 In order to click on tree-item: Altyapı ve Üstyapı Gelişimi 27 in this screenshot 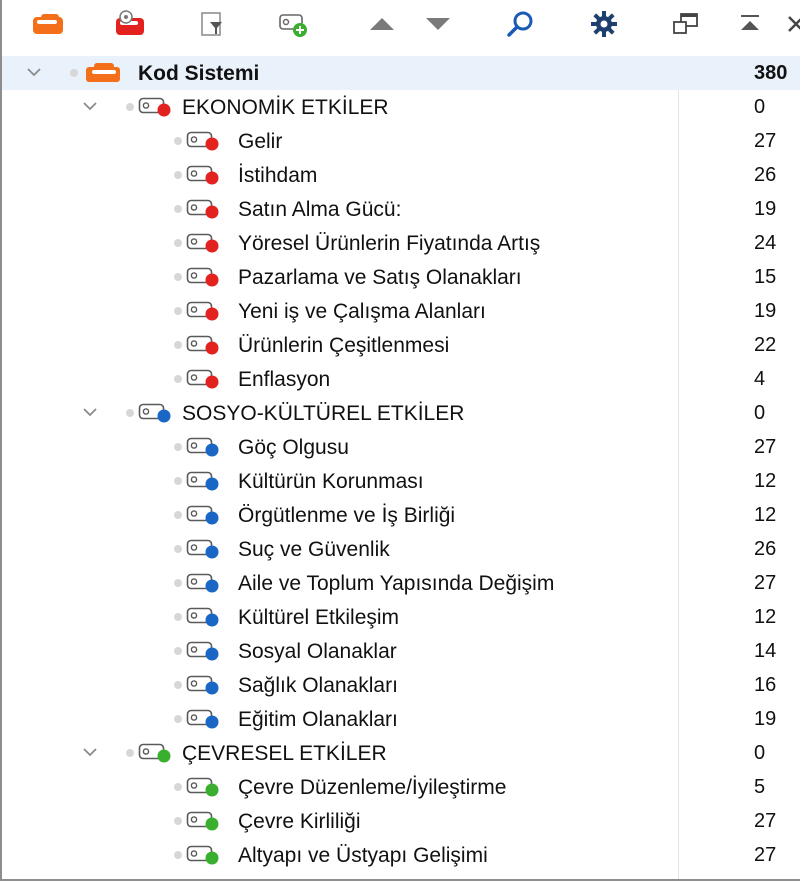, I will do `click(401, 855)`.